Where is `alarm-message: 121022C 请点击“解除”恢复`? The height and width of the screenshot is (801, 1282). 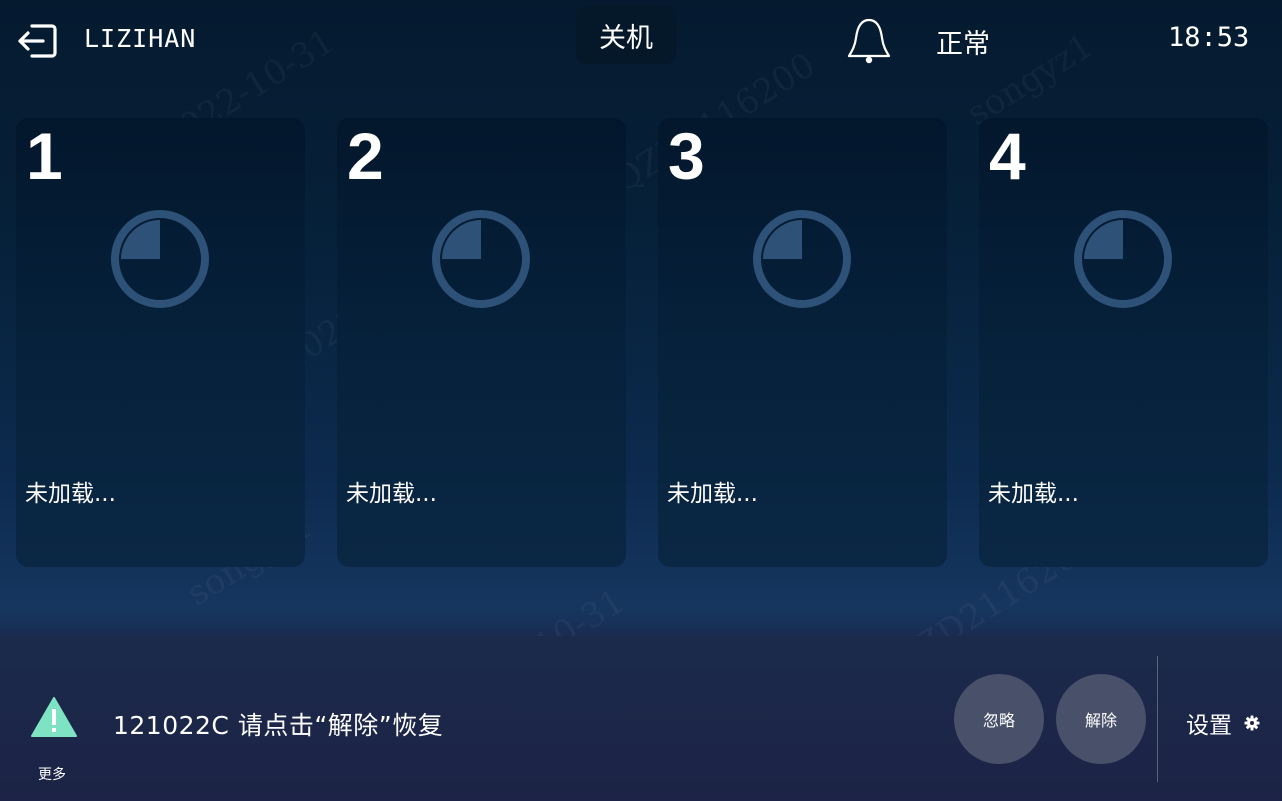
alarm-message: 121022C 请点击“解除”恢复 is located at coordinates (278, 725).